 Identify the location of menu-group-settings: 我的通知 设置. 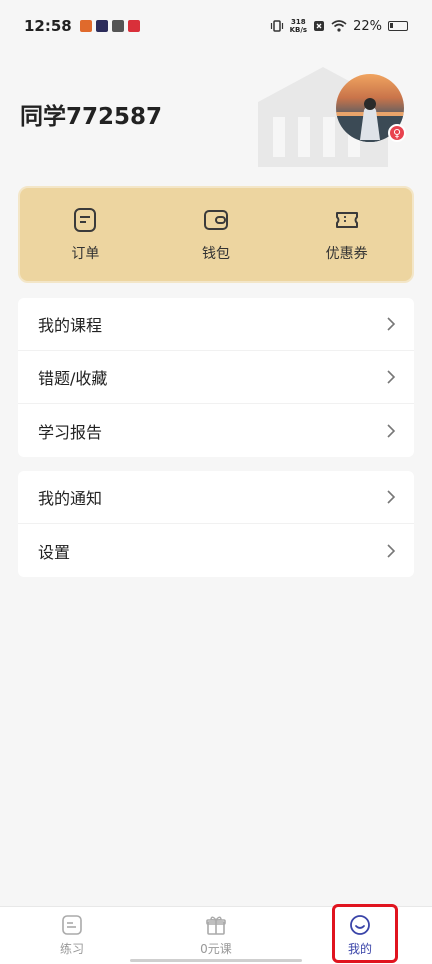
(216, 524).